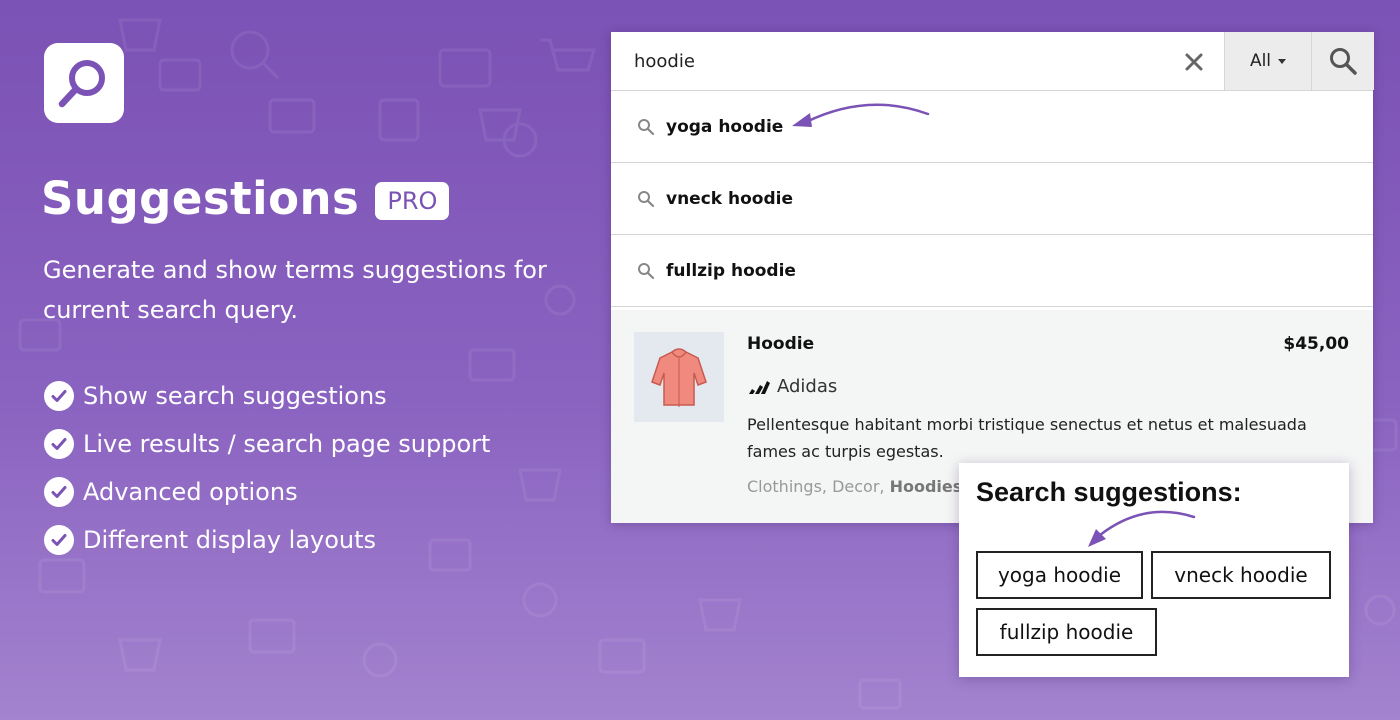  Describe the element at coordinates (287, 444) in the screenshot. I see `feature-label: Live results / search page support` at that location.